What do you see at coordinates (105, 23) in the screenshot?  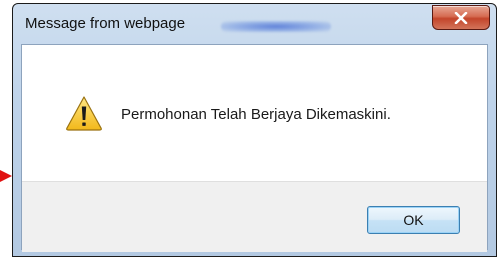 I see `dialog-title: Message from webpage` at bounding box center [105, 23].